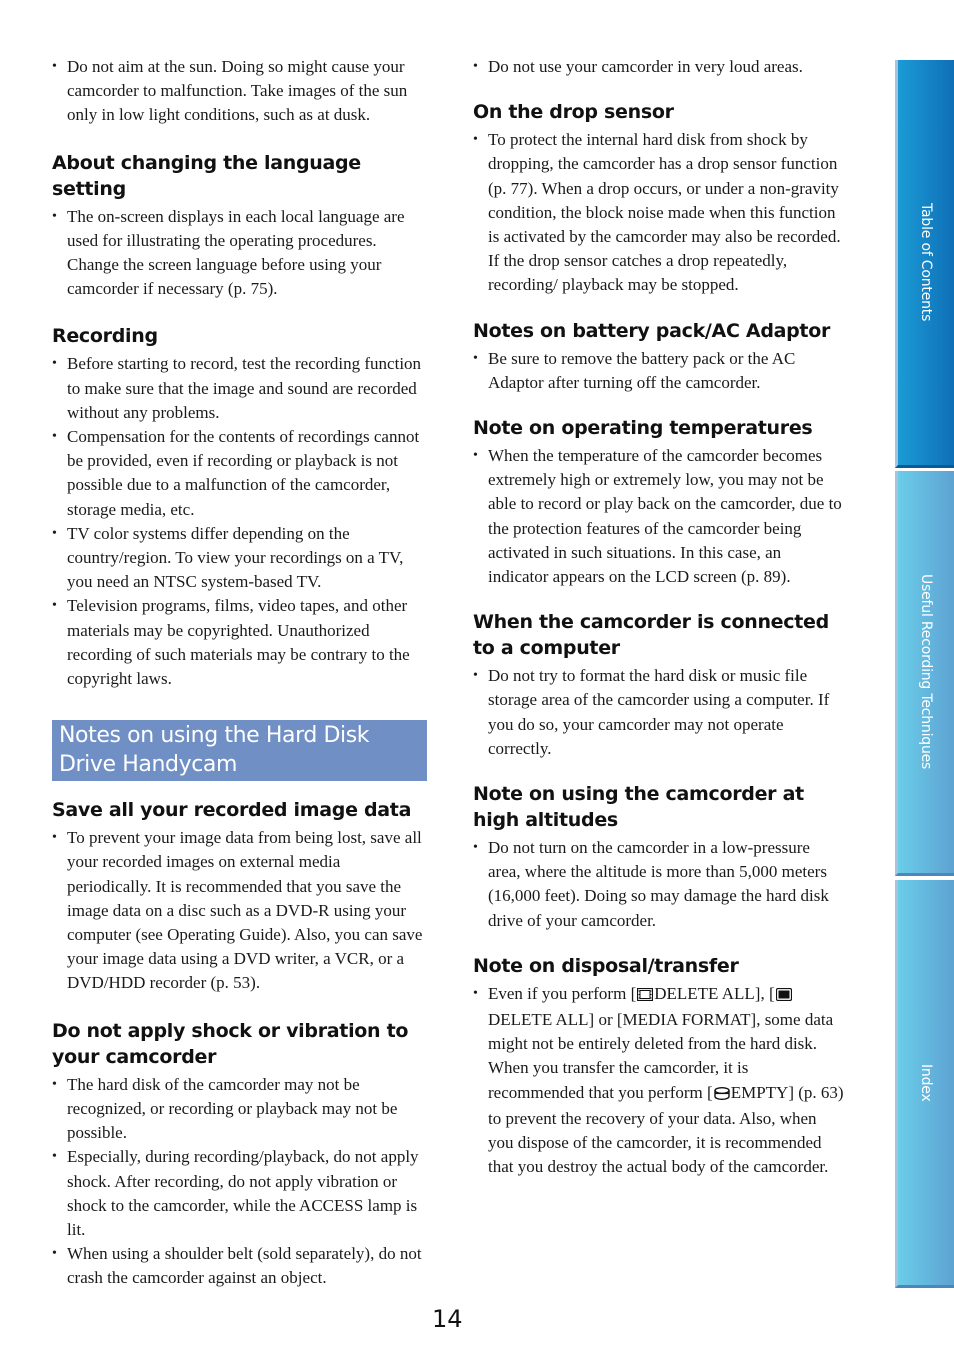 The image size is (954, 1357). Describe the element at coordinates (573, 112) in the screenshot. I see `section-heading: On the drop sensor` at that location.